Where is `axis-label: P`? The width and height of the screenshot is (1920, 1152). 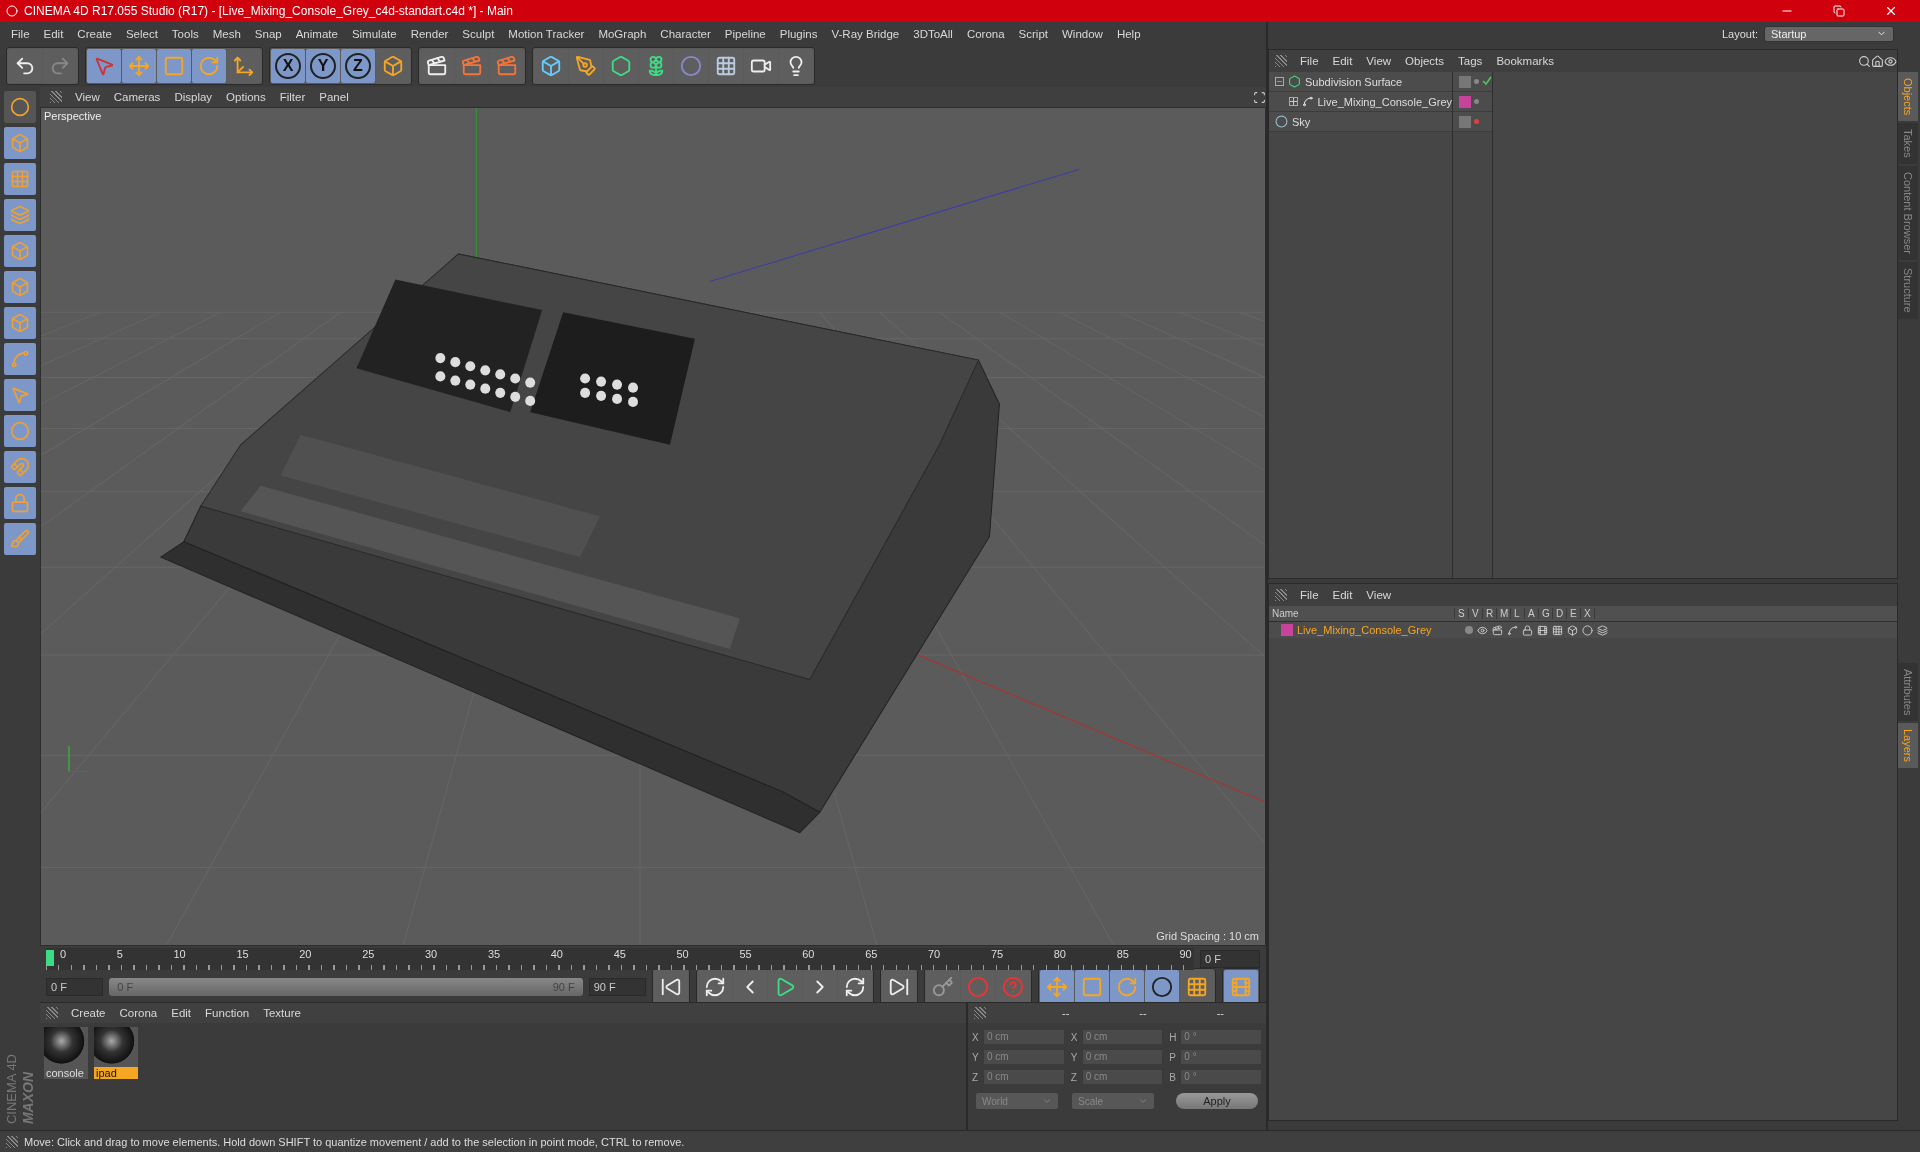 axis-label: P is located at coordinates (1173, 1057).